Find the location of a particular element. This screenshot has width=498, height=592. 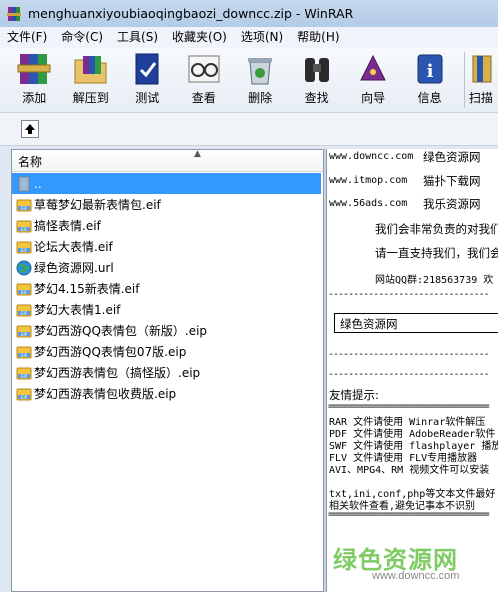

extract-to-button: 解压到 is located at coordinates (90, 80).